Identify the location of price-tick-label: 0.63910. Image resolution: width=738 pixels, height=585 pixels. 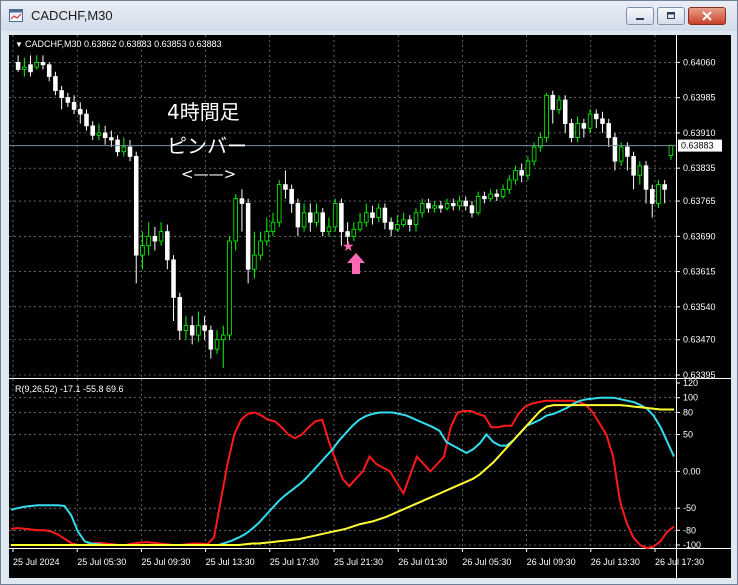
(699, 133).